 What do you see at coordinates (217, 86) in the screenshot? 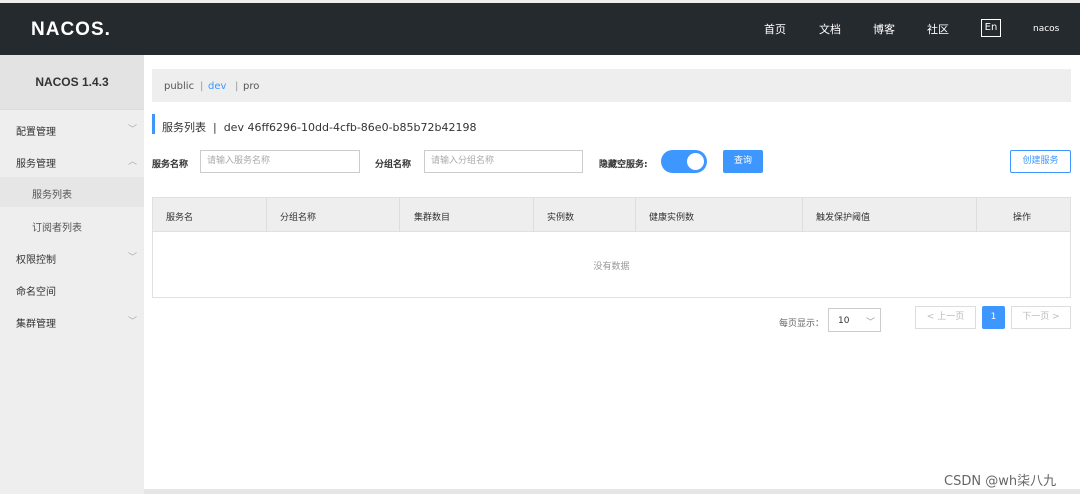
I see `namespace-dev: dev` at bounding box center [217, 86].